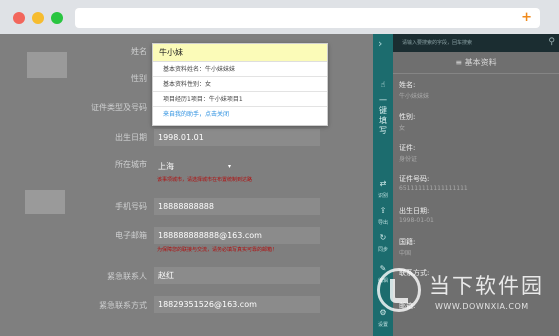 This screenshot has width=559, height=336. I want to click on autofill-option: 基本资料姓名：牛小妹妹妹, so click(240, 69).